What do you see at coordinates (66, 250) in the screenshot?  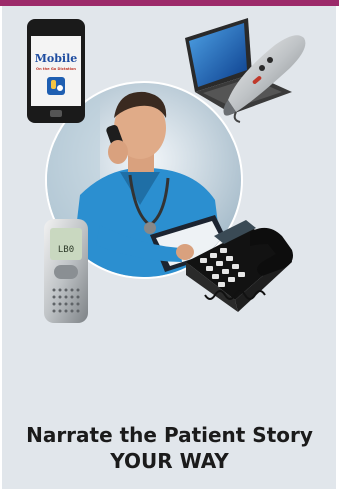 I see `recorder-screen-text: LB0` at bounding box center [66, 250].